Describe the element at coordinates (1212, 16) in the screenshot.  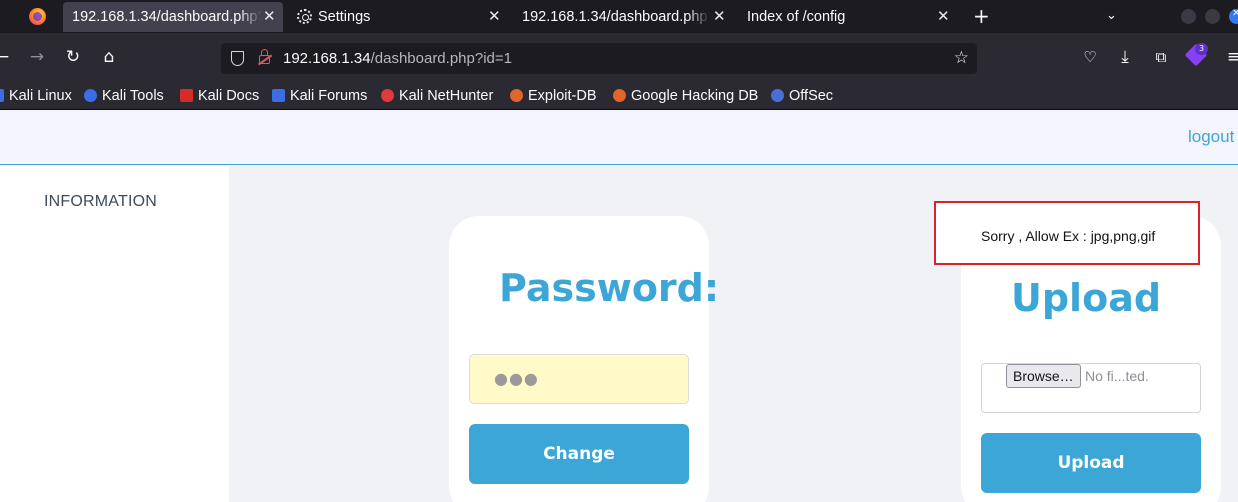
I see `maximize-button` at that location.